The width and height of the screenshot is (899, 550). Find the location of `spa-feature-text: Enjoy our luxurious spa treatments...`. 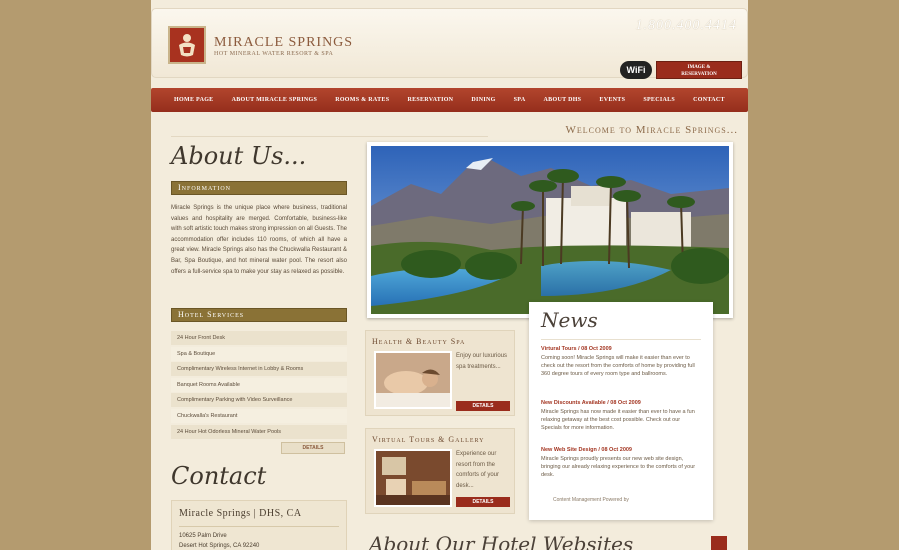

spa-feature-text: Enjoy our luxurious spa treatments... is located at coordinates (482, 361).